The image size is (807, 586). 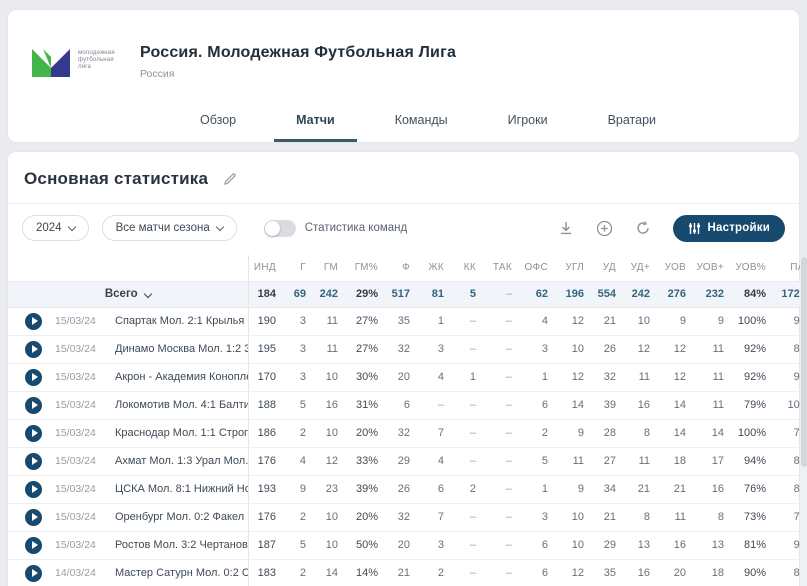 I want to click on plus-circle-icon, so click(x=604, y=228).